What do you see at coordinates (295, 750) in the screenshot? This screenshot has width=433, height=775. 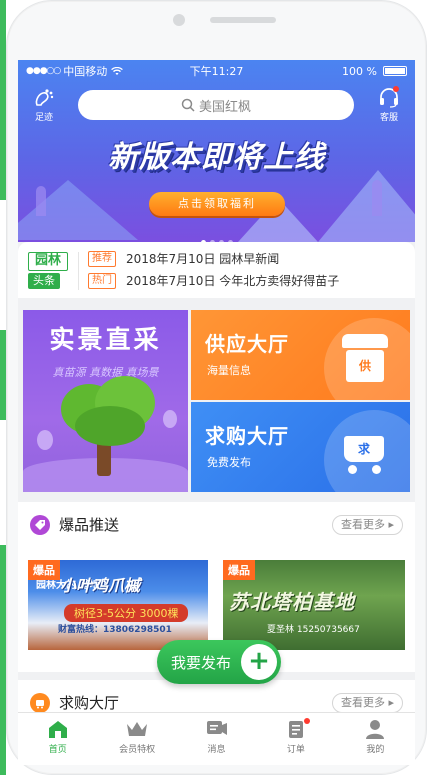 I see `tab-label: 订单` at bounding box center [295, 750].